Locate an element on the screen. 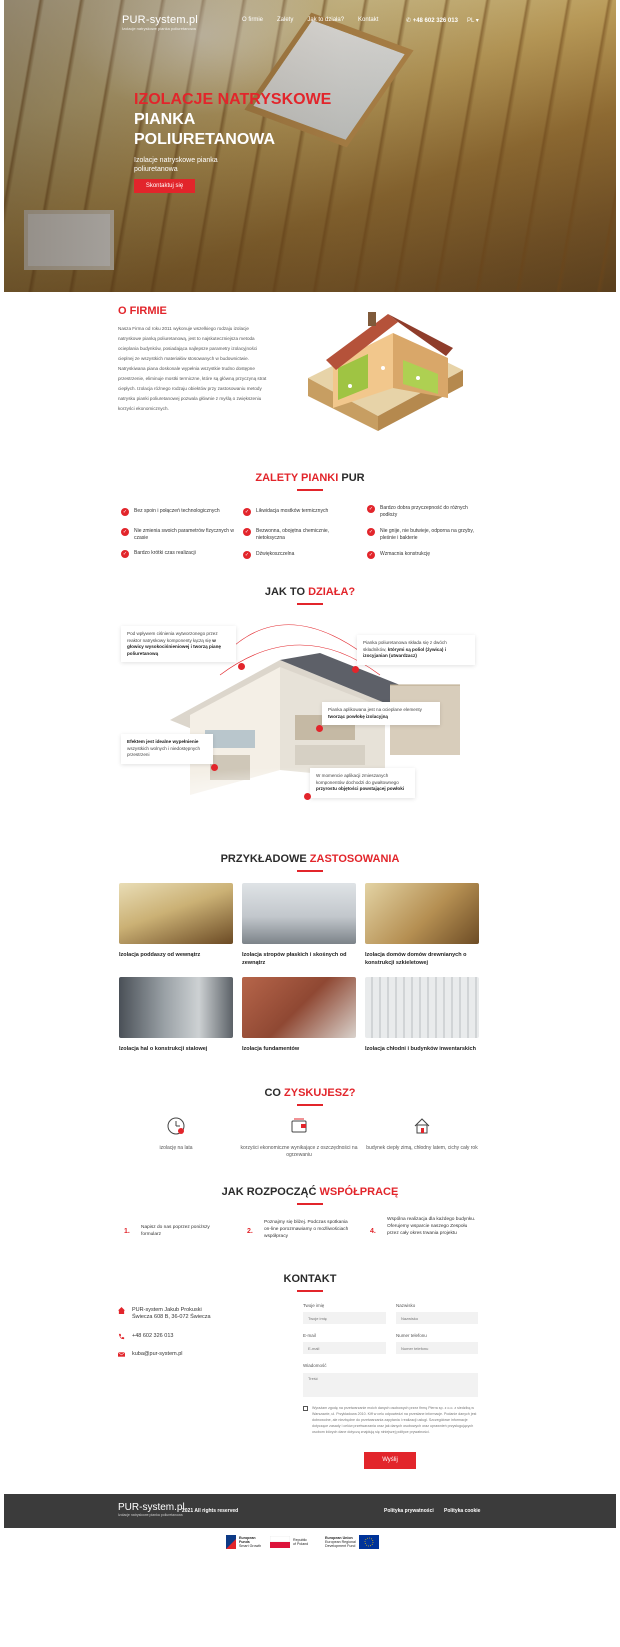 The height and width of the screenshot is (1647, 620). contact-title: Kontakt is located at coordinates (310, 1279).